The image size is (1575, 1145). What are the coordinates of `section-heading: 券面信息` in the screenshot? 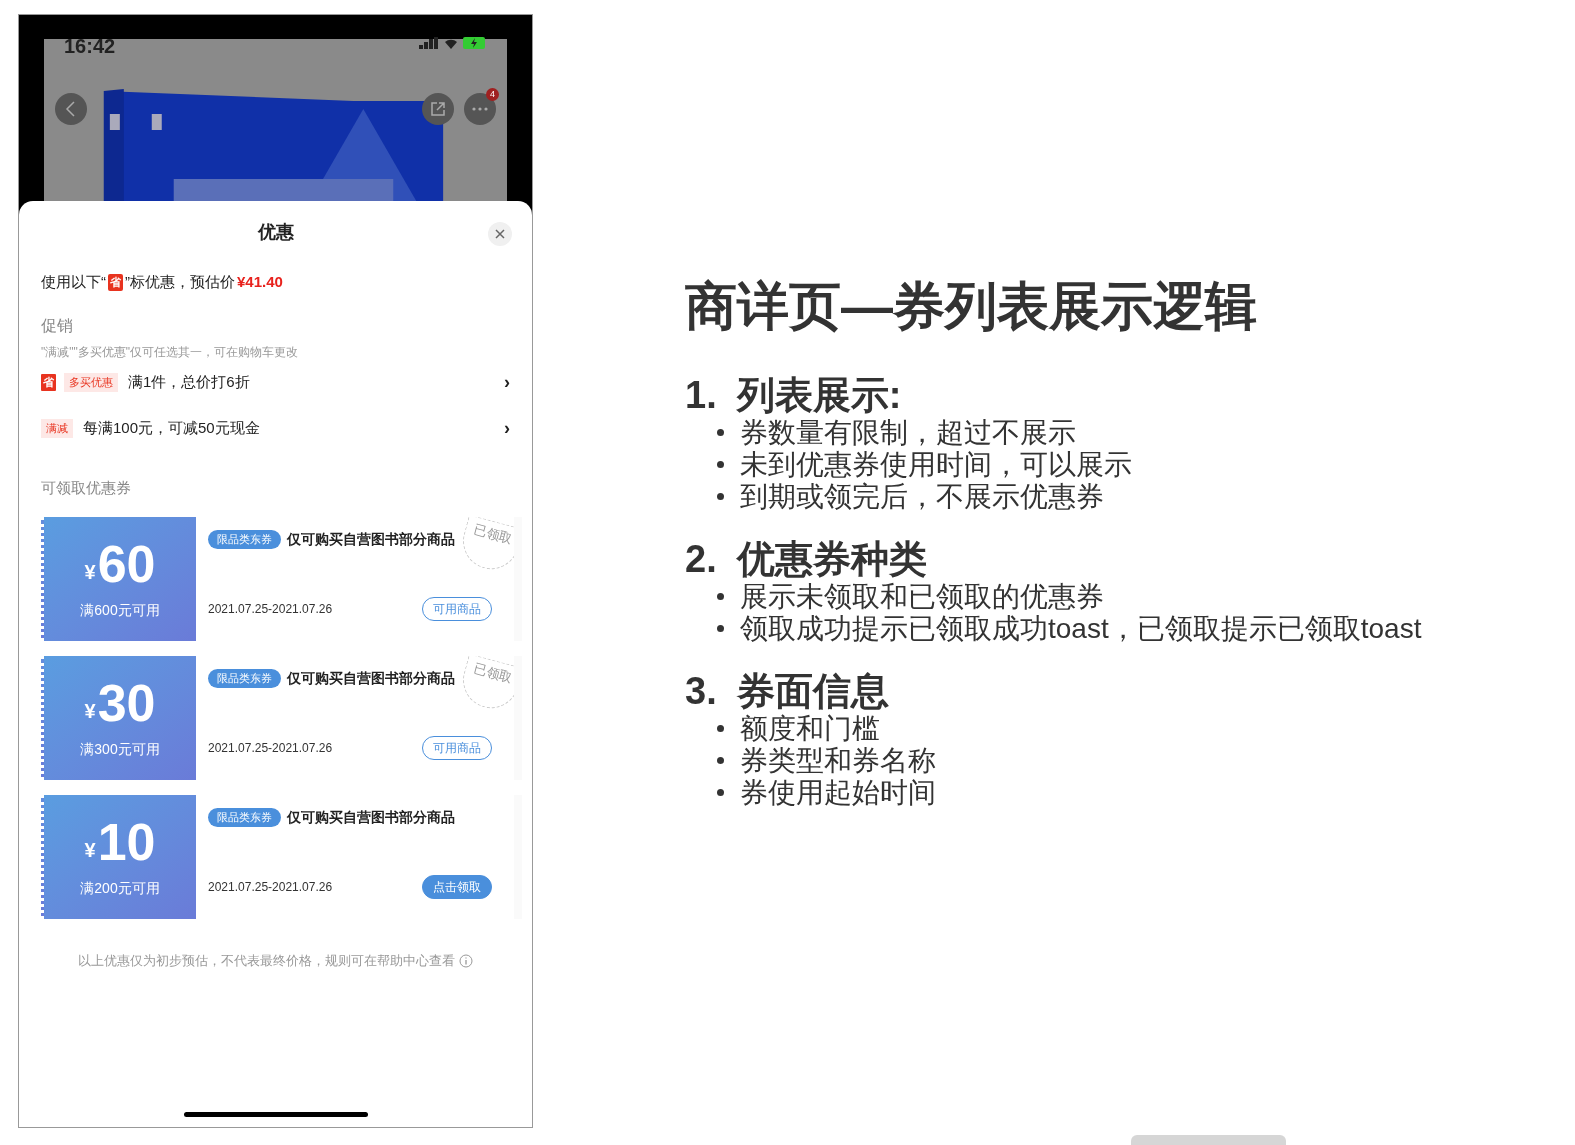 It's located at (812, 691).